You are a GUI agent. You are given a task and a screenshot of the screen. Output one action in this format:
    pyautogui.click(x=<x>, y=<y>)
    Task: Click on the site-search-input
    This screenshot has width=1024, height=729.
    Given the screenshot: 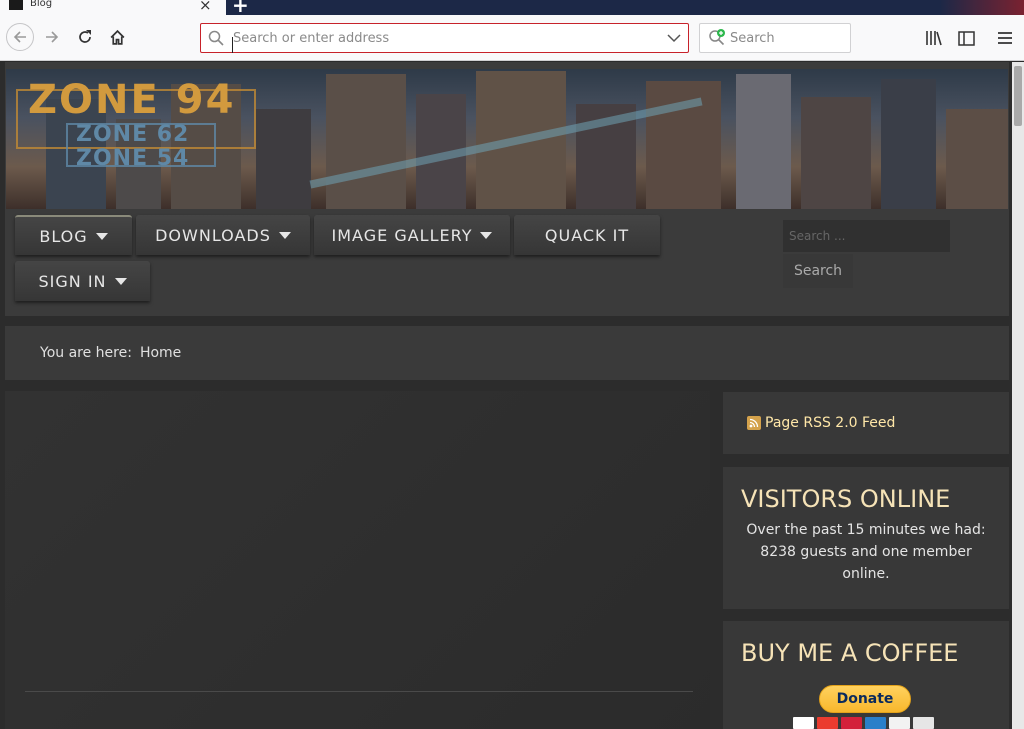 What is the action you would take?
    pyautogui.click(x=866, y=236)
    